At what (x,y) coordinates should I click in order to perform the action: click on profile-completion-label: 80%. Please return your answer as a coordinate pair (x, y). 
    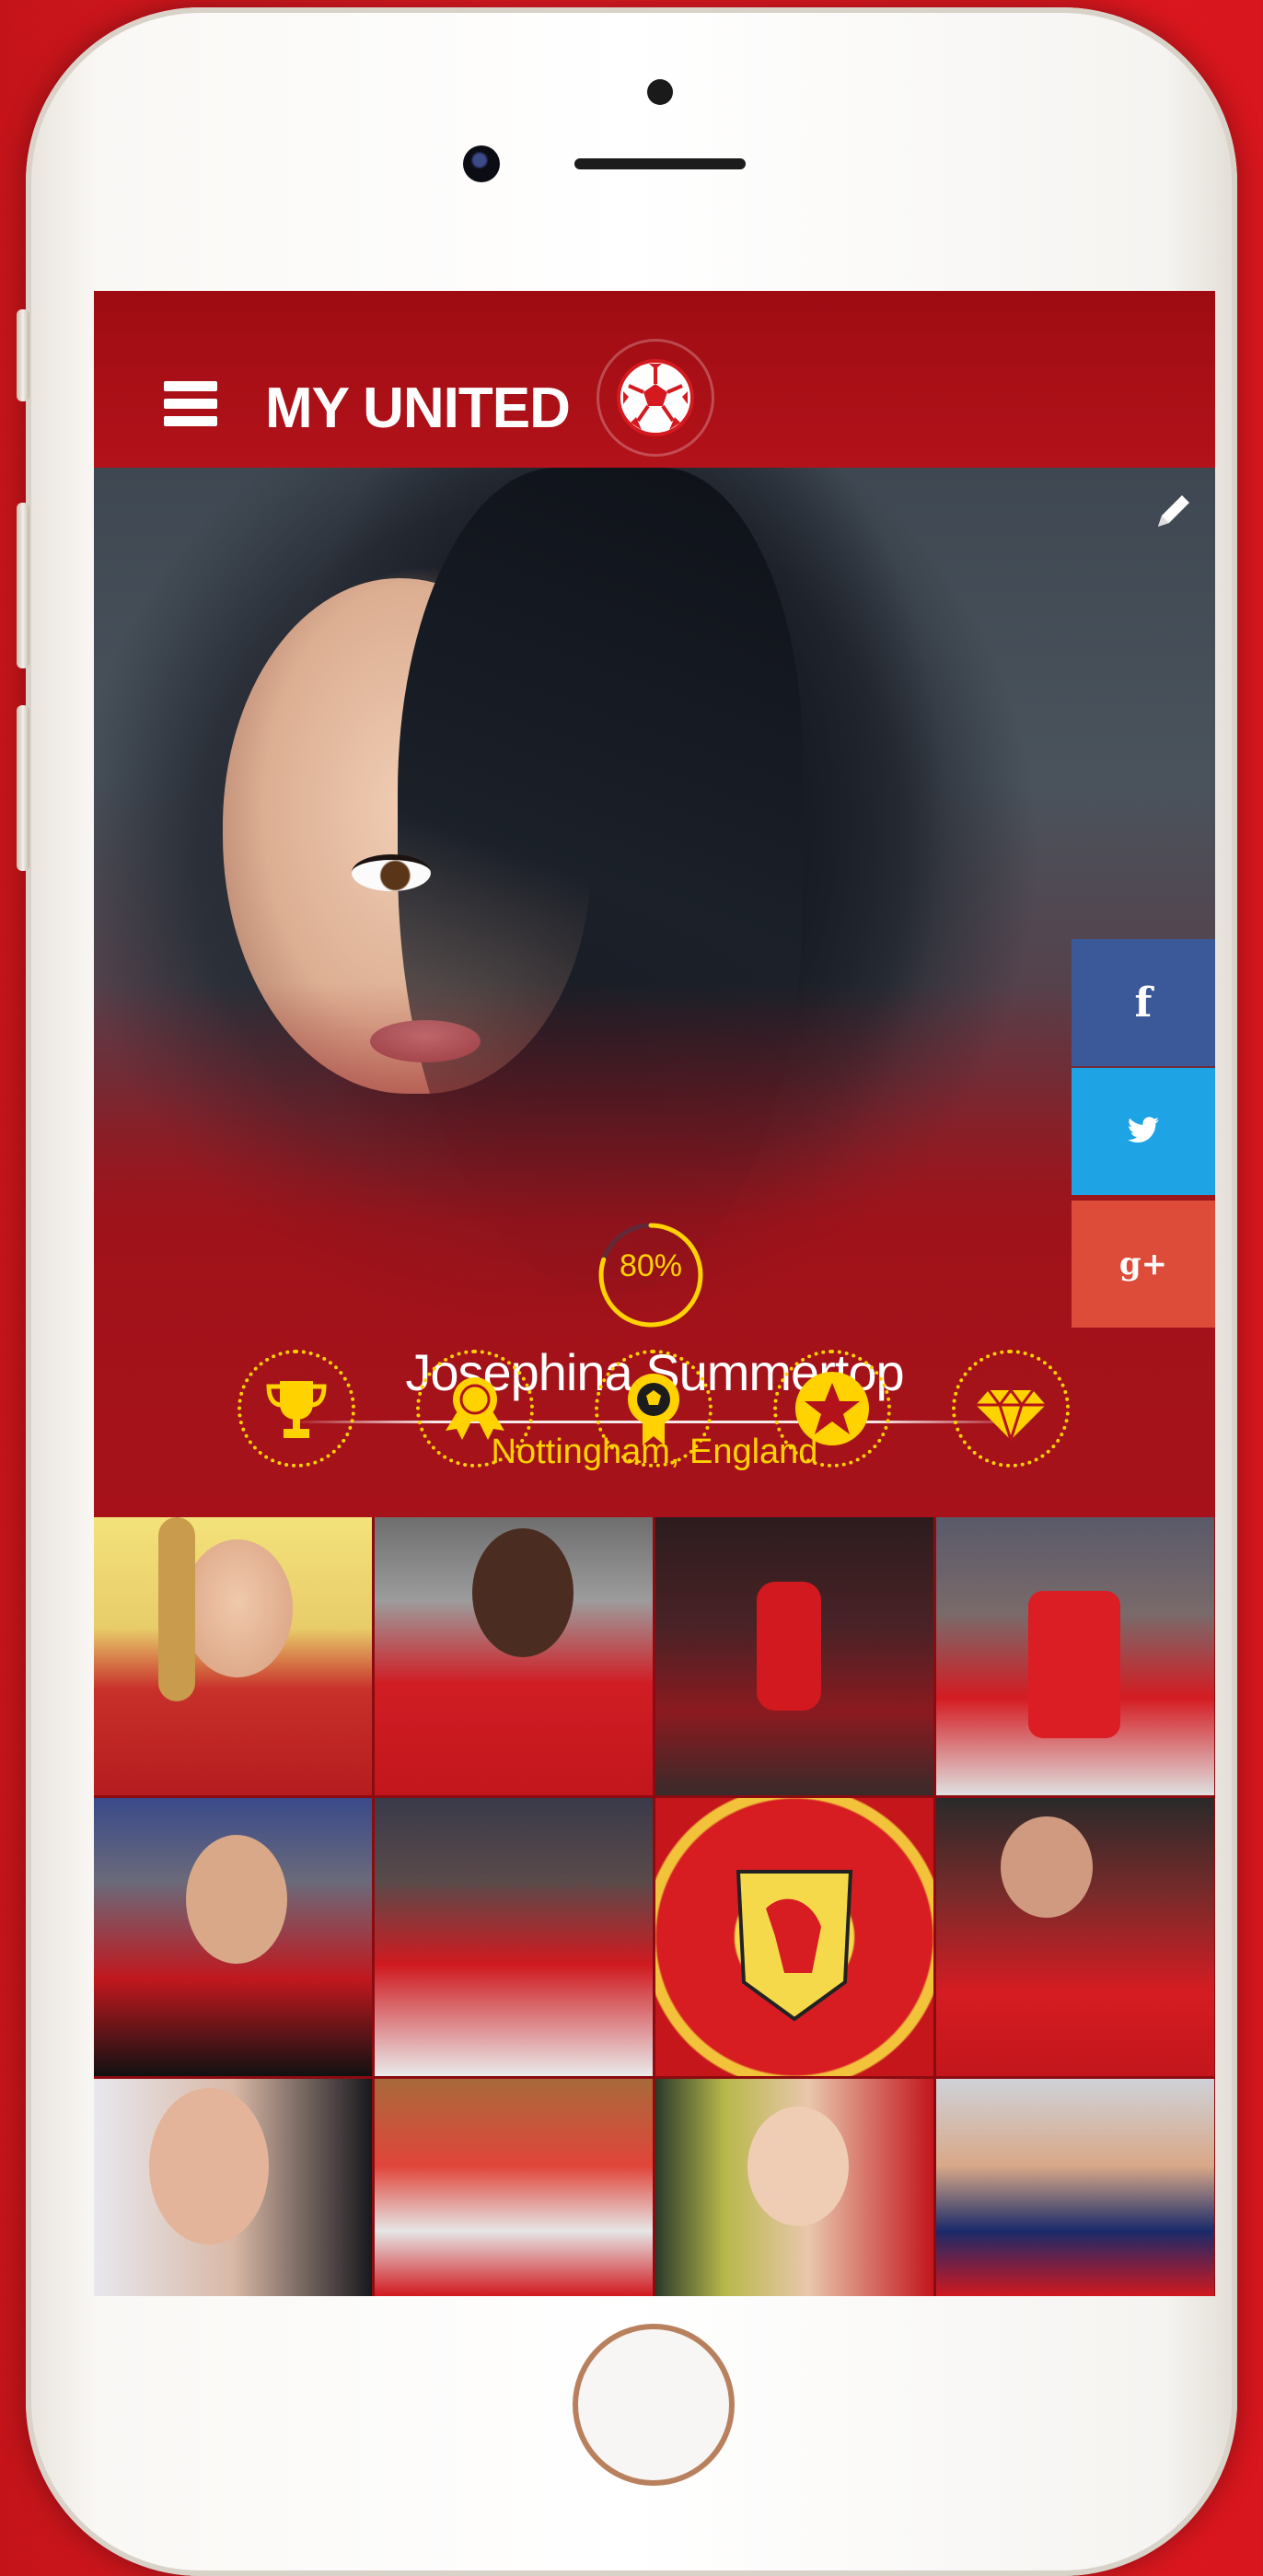
    Looking at the image, I should click on (651, 1265).